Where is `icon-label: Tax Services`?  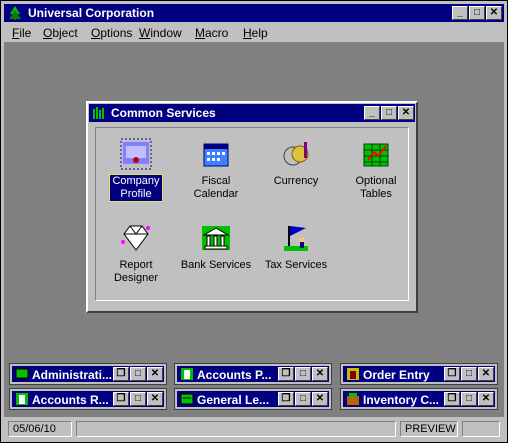
icon-label: Tax Services is located at coordinates (296, 265).